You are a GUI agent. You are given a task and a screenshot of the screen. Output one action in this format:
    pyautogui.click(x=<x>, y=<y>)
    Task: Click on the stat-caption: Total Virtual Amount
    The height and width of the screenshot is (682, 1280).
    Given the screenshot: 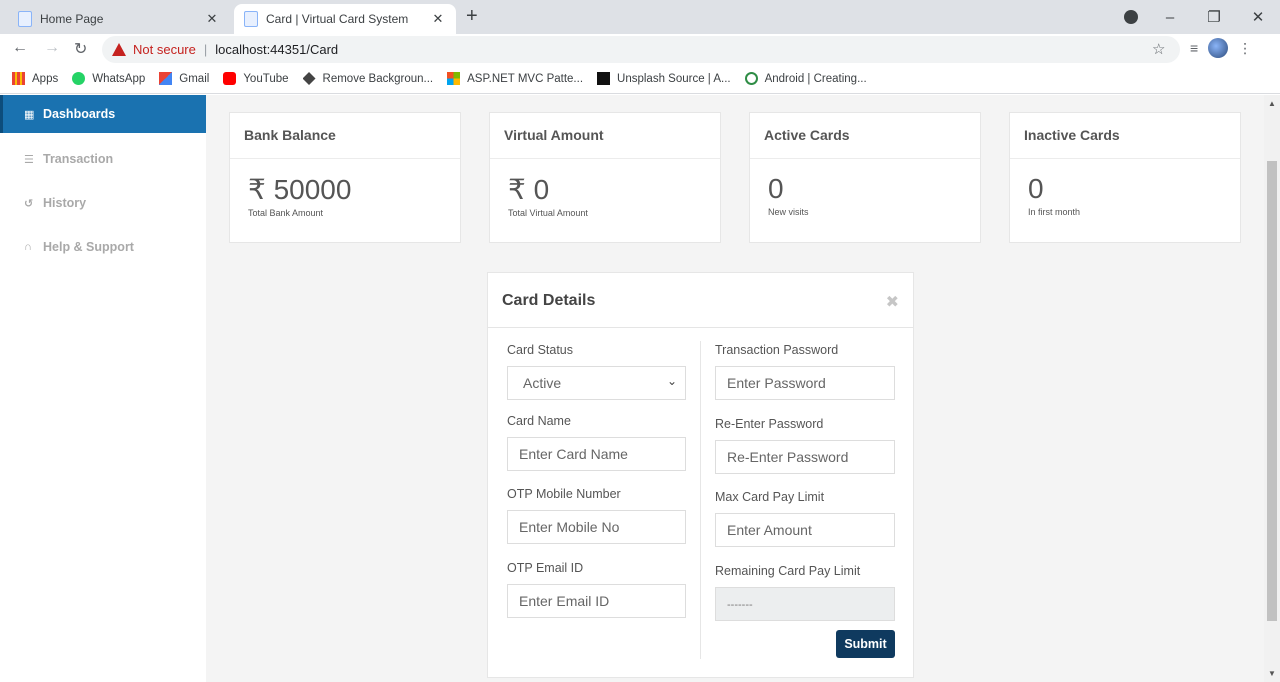 What is the action you would take?
    pyautogui.click(x=548, y=213)
    